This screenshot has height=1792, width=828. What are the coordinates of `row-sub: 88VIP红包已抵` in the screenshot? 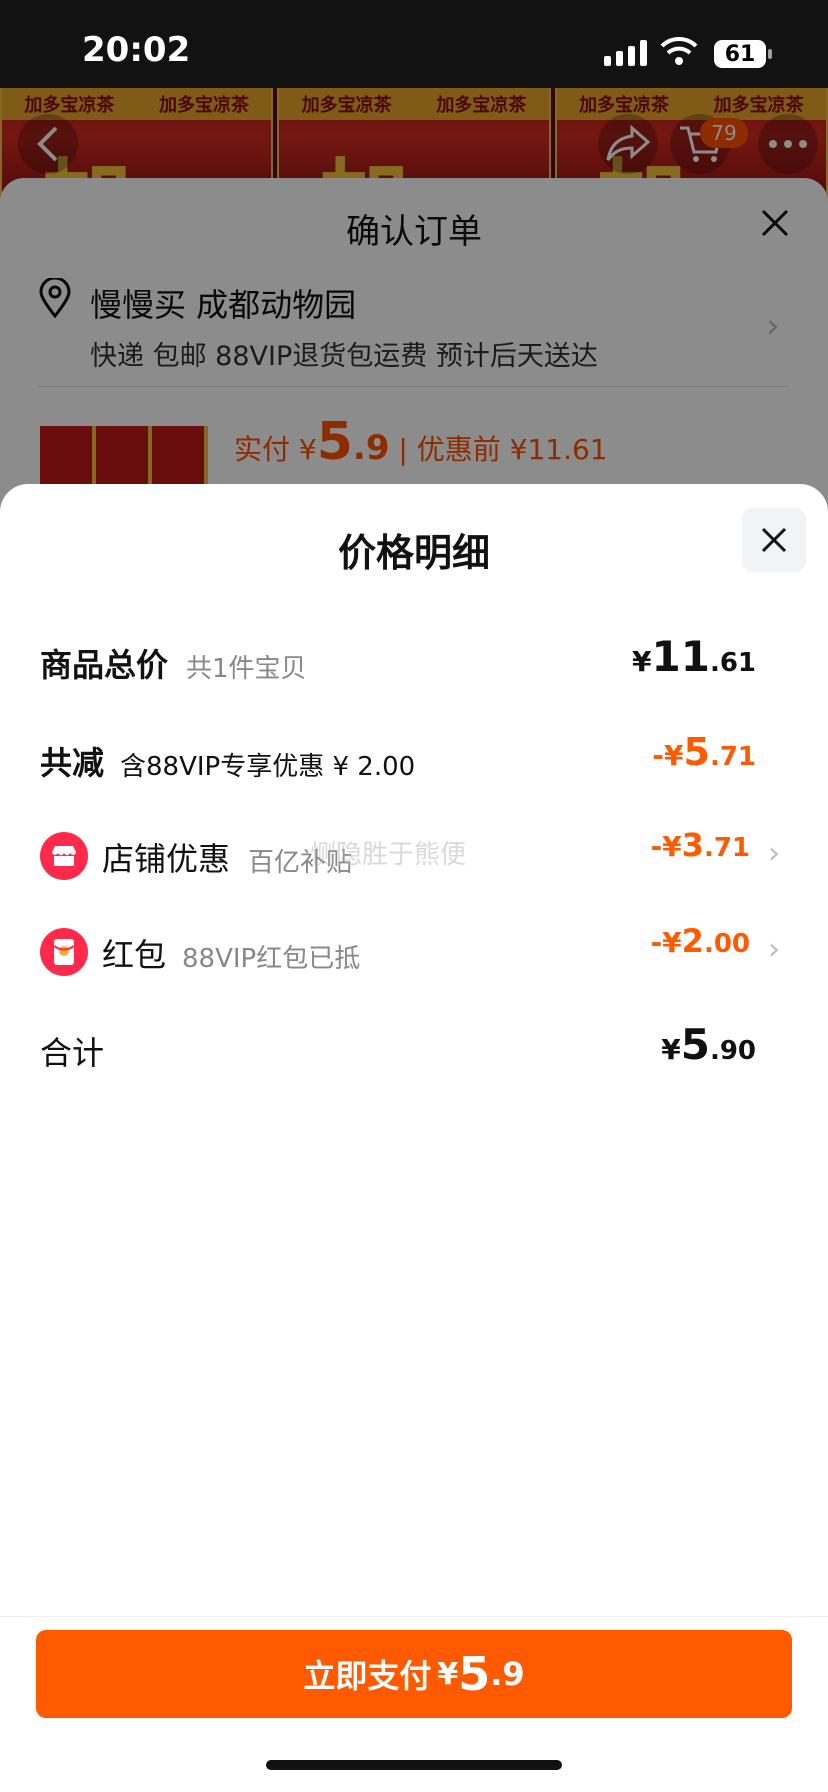 It's located at (271, 959).